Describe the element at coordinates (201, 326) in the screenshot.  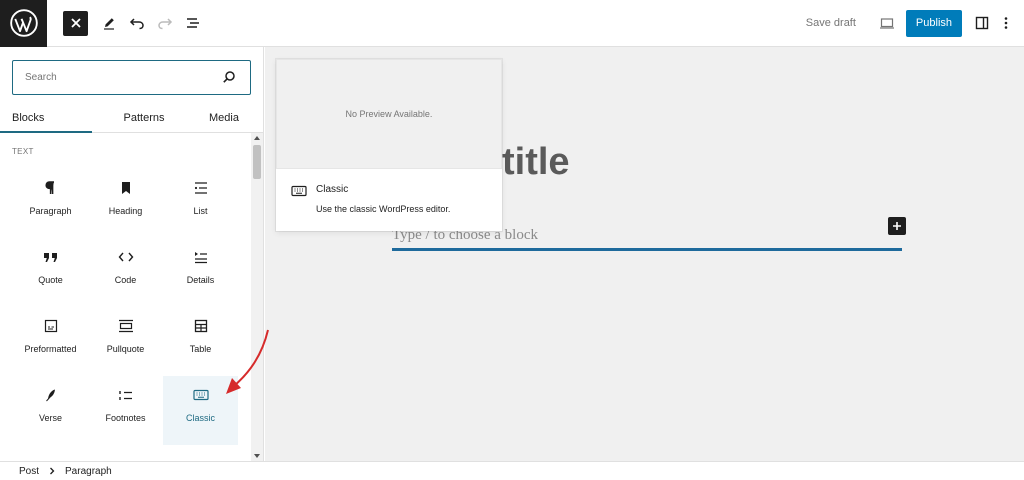
I see `table-icon` at that location.